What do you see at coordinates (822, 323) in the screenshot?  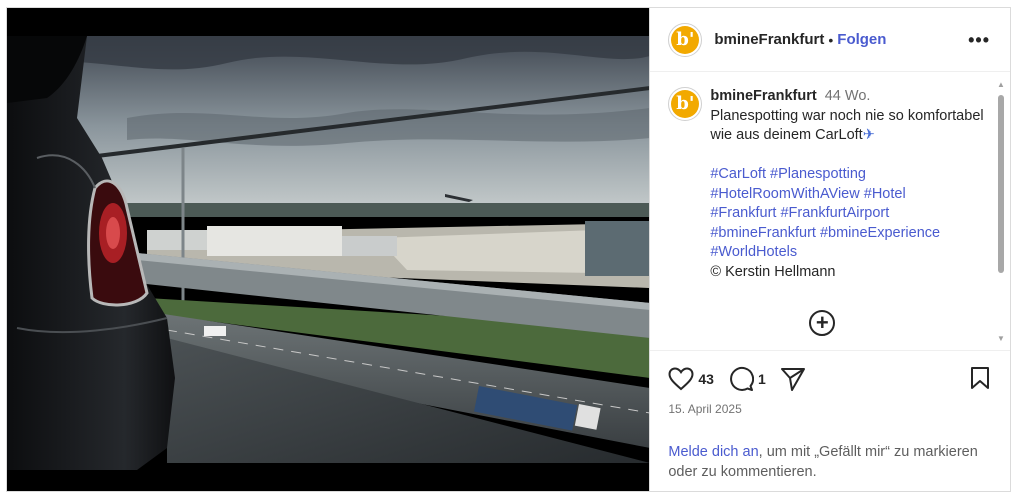 I see `load-more-comments-button: +` at bounding box center [822, 323].